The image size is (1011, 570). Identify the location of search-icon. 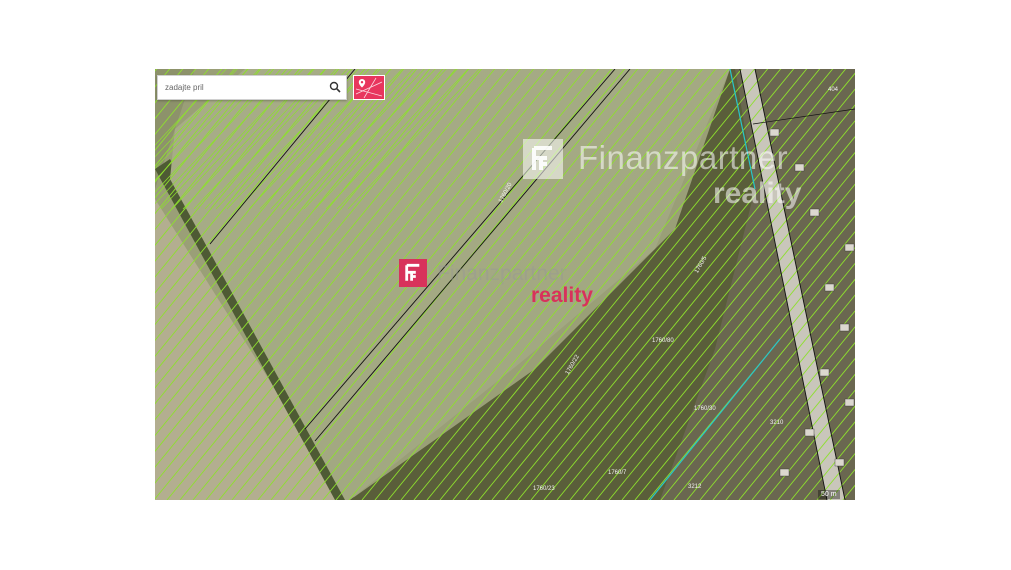
(335, 87).